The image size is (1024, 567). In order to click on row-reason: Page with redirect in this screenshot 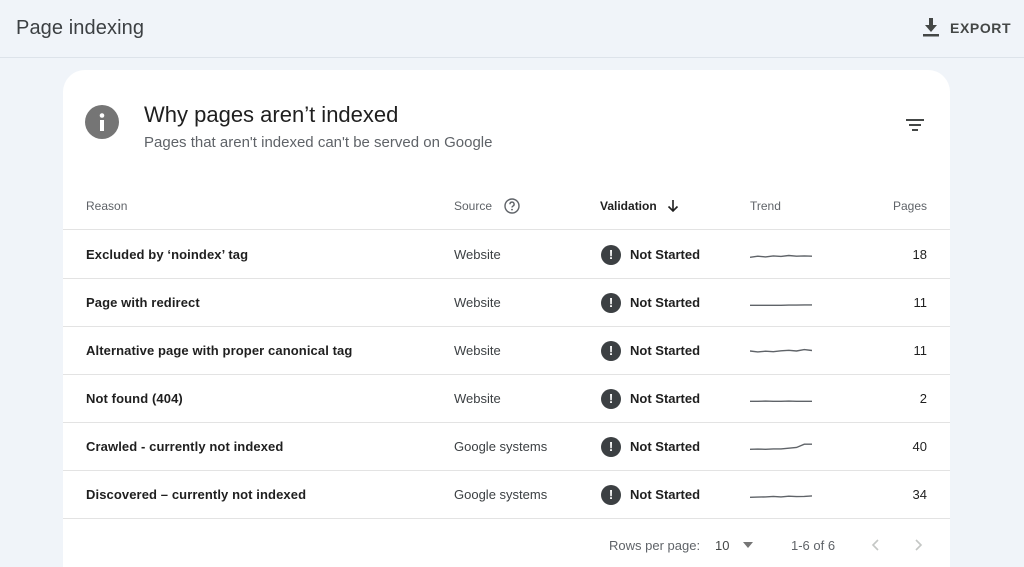, I will do `click(143, 302)`.